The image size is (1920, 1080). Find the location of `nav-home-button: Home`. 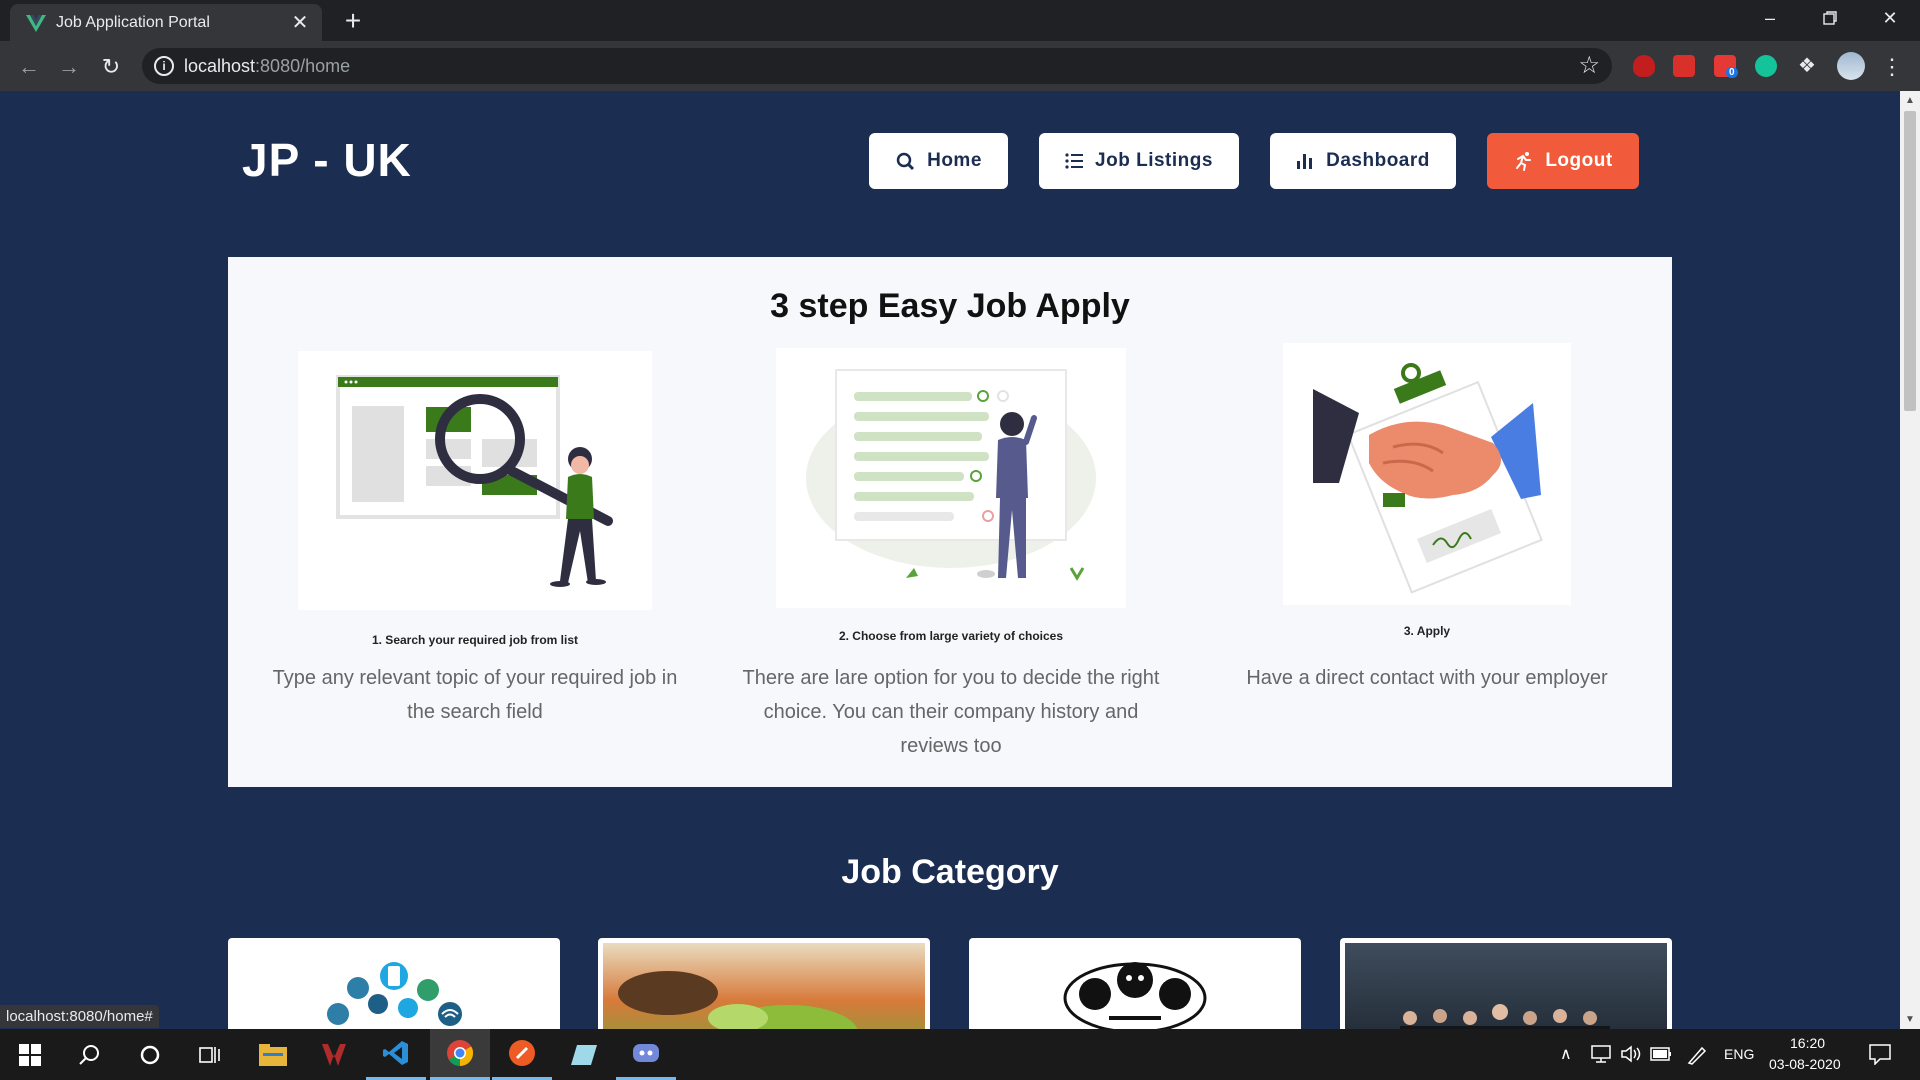

nav-home-button: Home is located at coordinates (938, 161).